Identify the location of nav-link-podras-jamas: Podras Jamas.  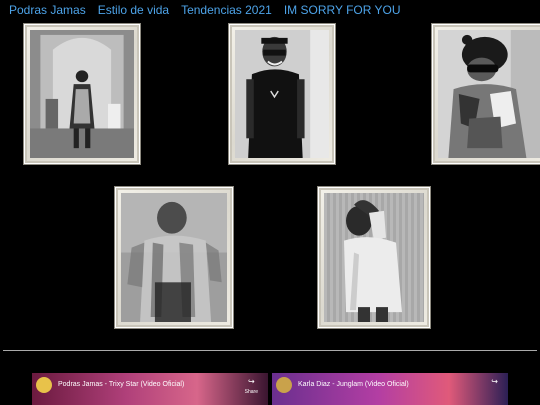
(47, 10).